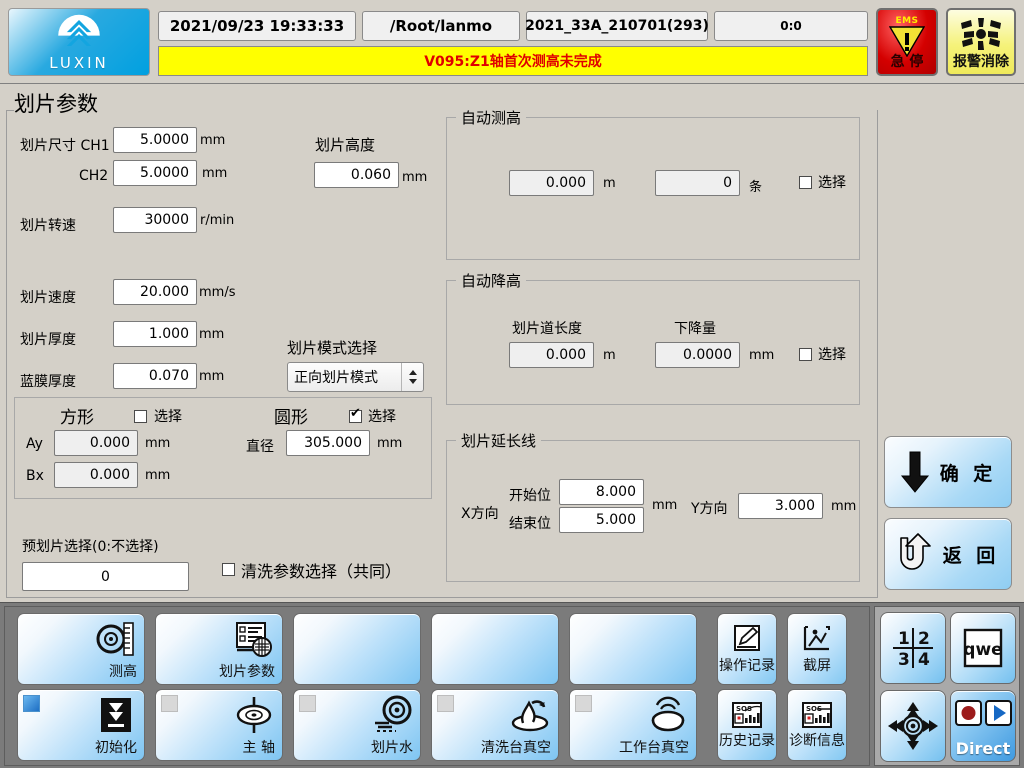 The width and height of the screenshot is (1024, 768). I want to click on svg-text: qwe, so click(982, 650).